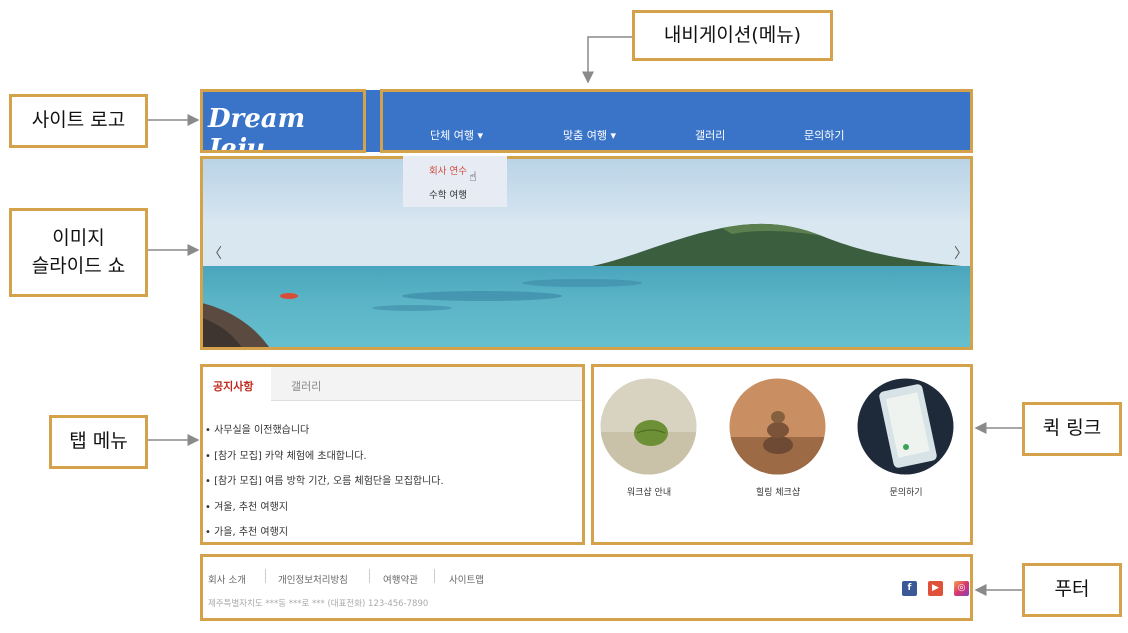 The height and width of the screenshot is (633, 1128). What do you see at coordinates (452, 135) in the screenshot?
I see `nav-label: 단체 여행` at bounding box center [452, 135].